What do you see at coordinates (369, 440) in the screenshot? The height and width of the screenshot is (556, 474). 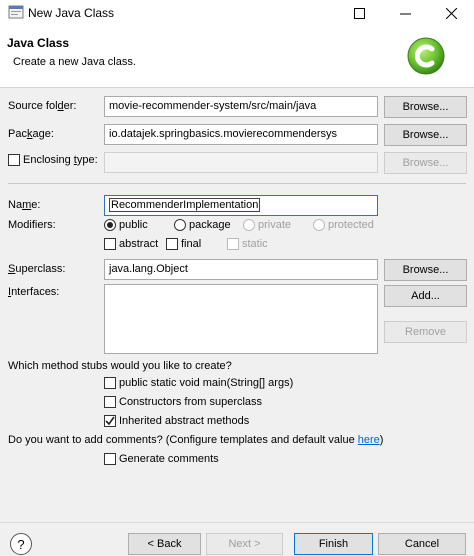 I see `configure-templates-link: here` at bounding box center [369, 440].